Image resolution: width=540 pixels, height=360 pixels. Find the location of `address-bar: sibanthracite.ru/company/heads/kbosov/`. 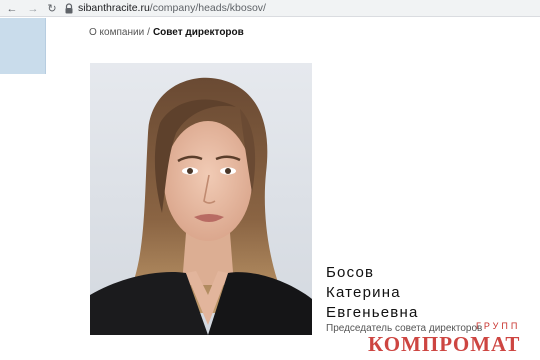

address-bar: sibanthracite.ru/company/heads/kbosov/ is located at coordinates (172, 8).